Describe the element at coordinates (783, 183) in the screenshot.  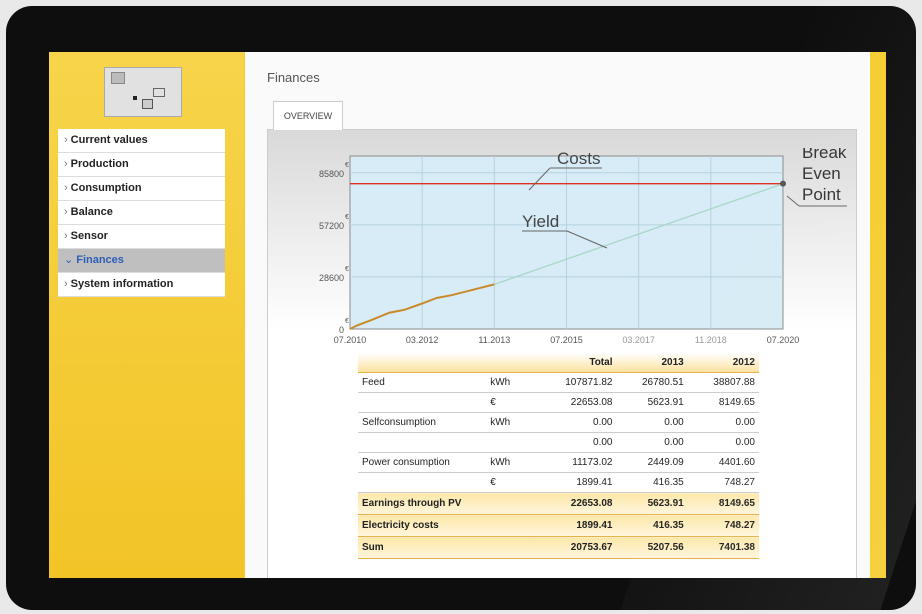
I see `break-even-point-marker` at that location.